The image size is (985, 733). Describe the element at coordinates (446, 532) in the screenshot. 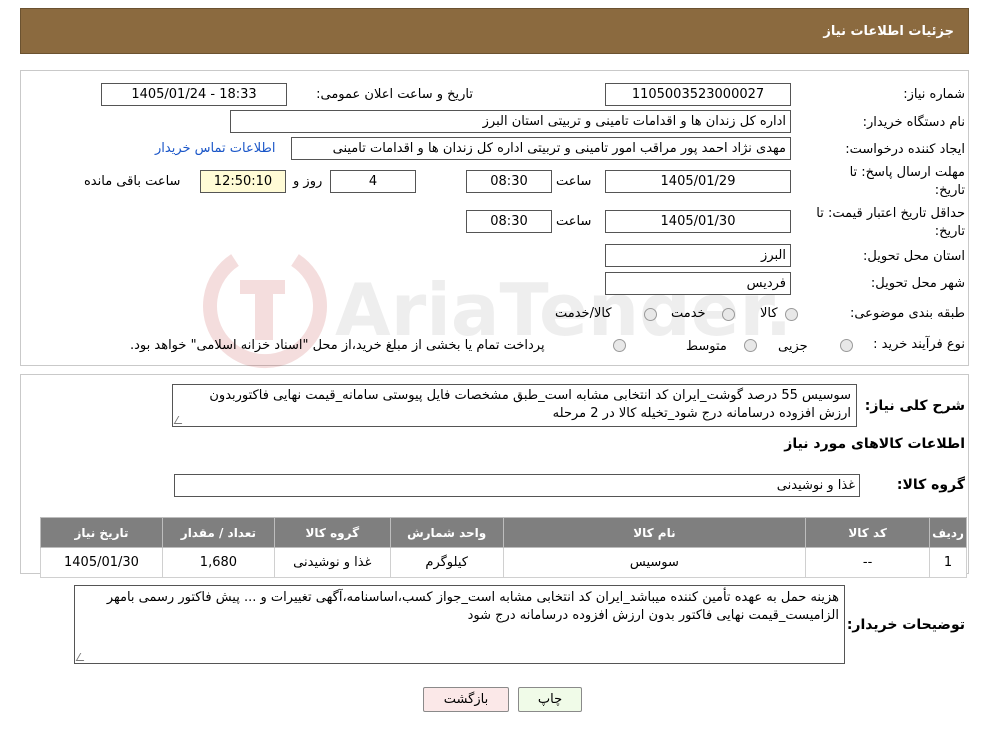

I see `col-unit: واحد شمارش` at that location.